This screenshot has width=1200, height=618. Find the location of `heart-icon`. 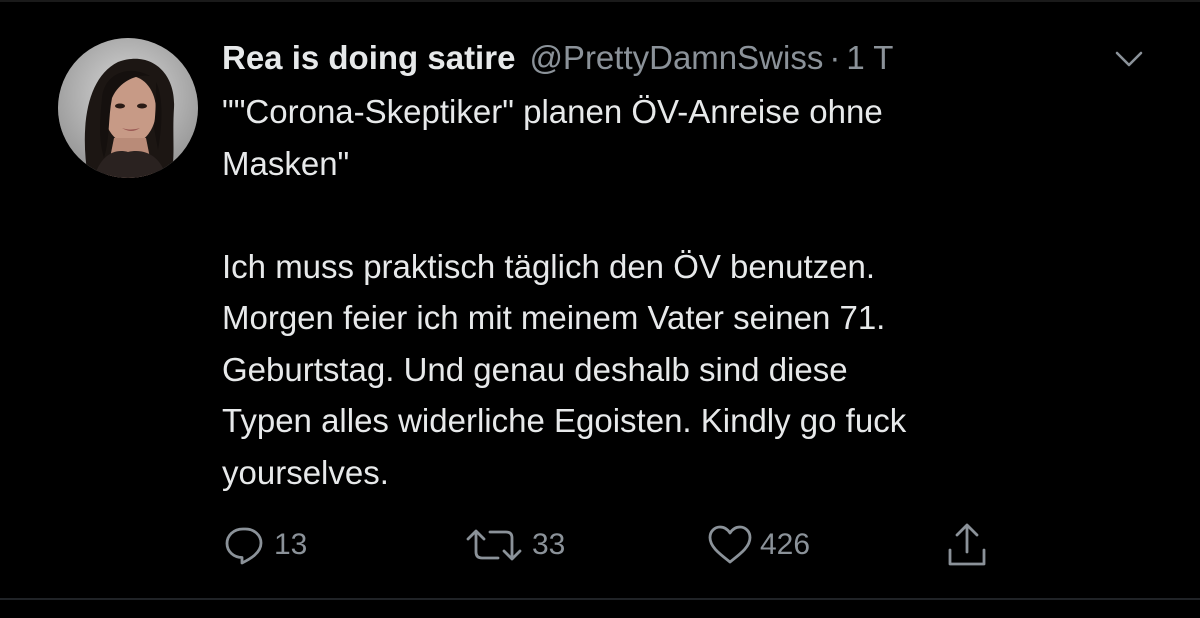

heart-icon is located at coordinates (730, 544).